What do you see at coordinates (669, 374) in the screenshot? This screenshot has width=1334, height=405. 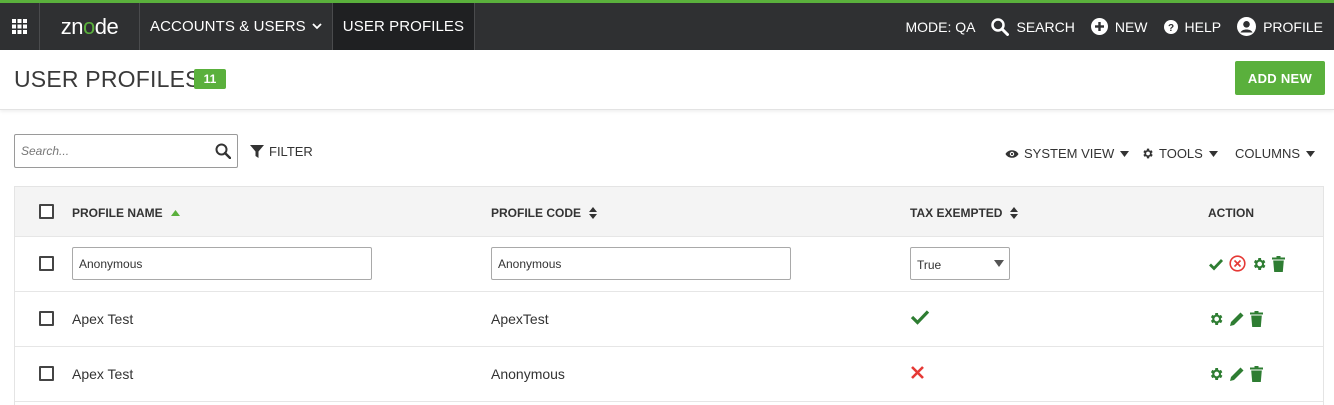 I see `table-row: Apex Test Anonymous` at bounding box center [669, 374].